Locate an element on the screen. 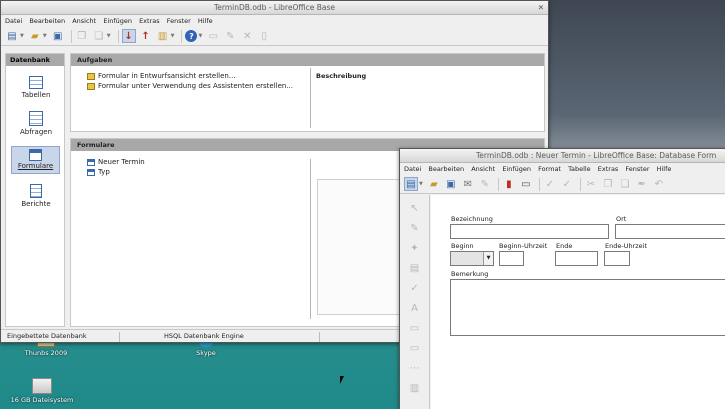  chevron-down-icon: ▼ is located at coordinates (488, 258).